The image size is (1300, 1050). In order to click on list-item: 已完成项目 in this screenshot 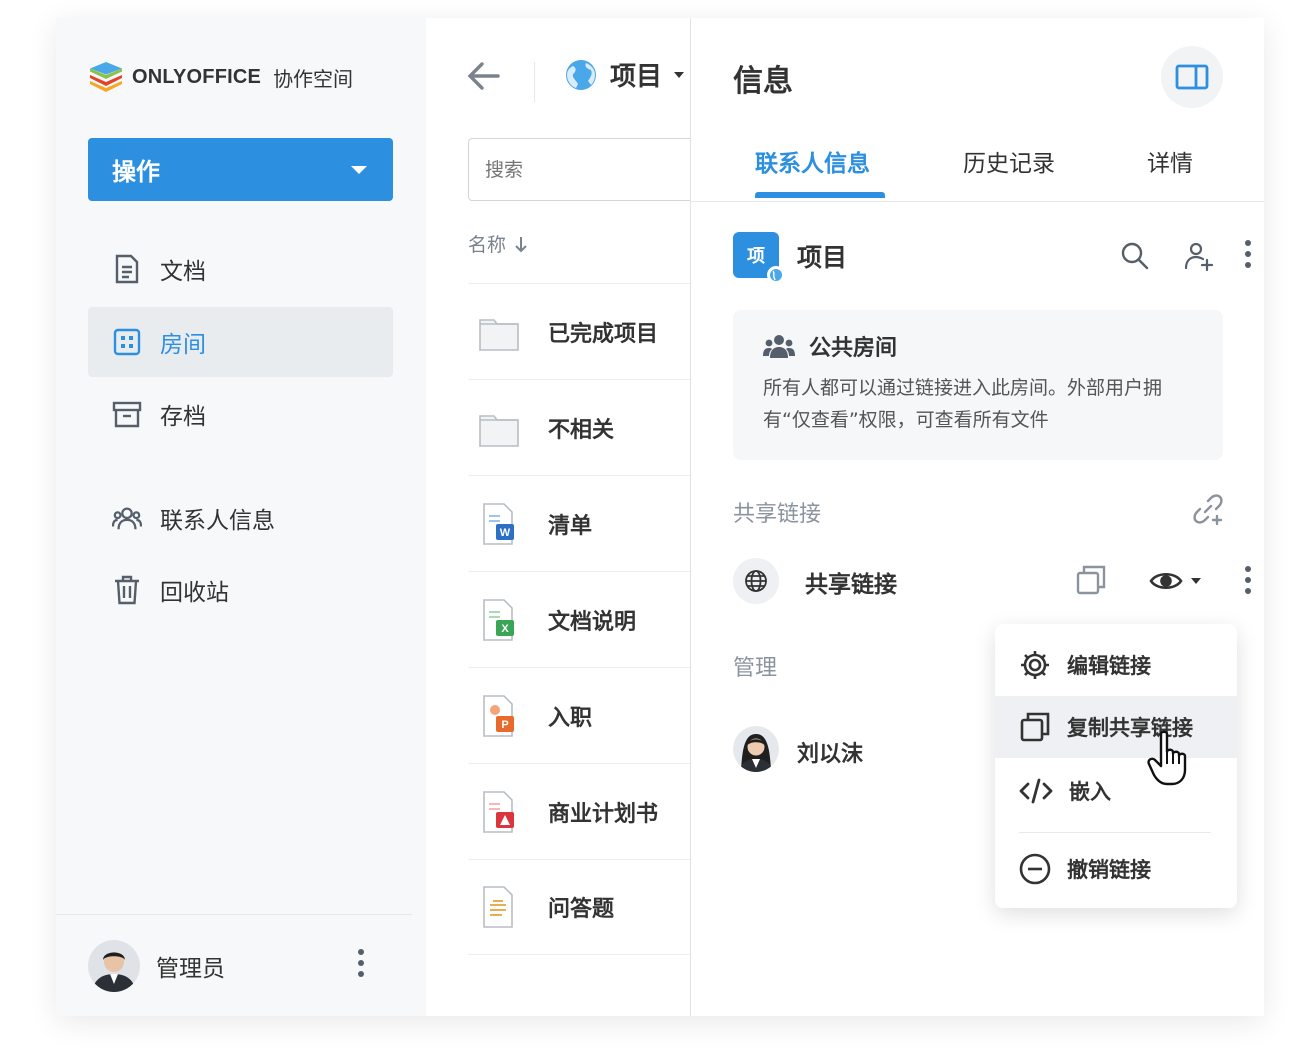, I will do `click(579, 331)`.